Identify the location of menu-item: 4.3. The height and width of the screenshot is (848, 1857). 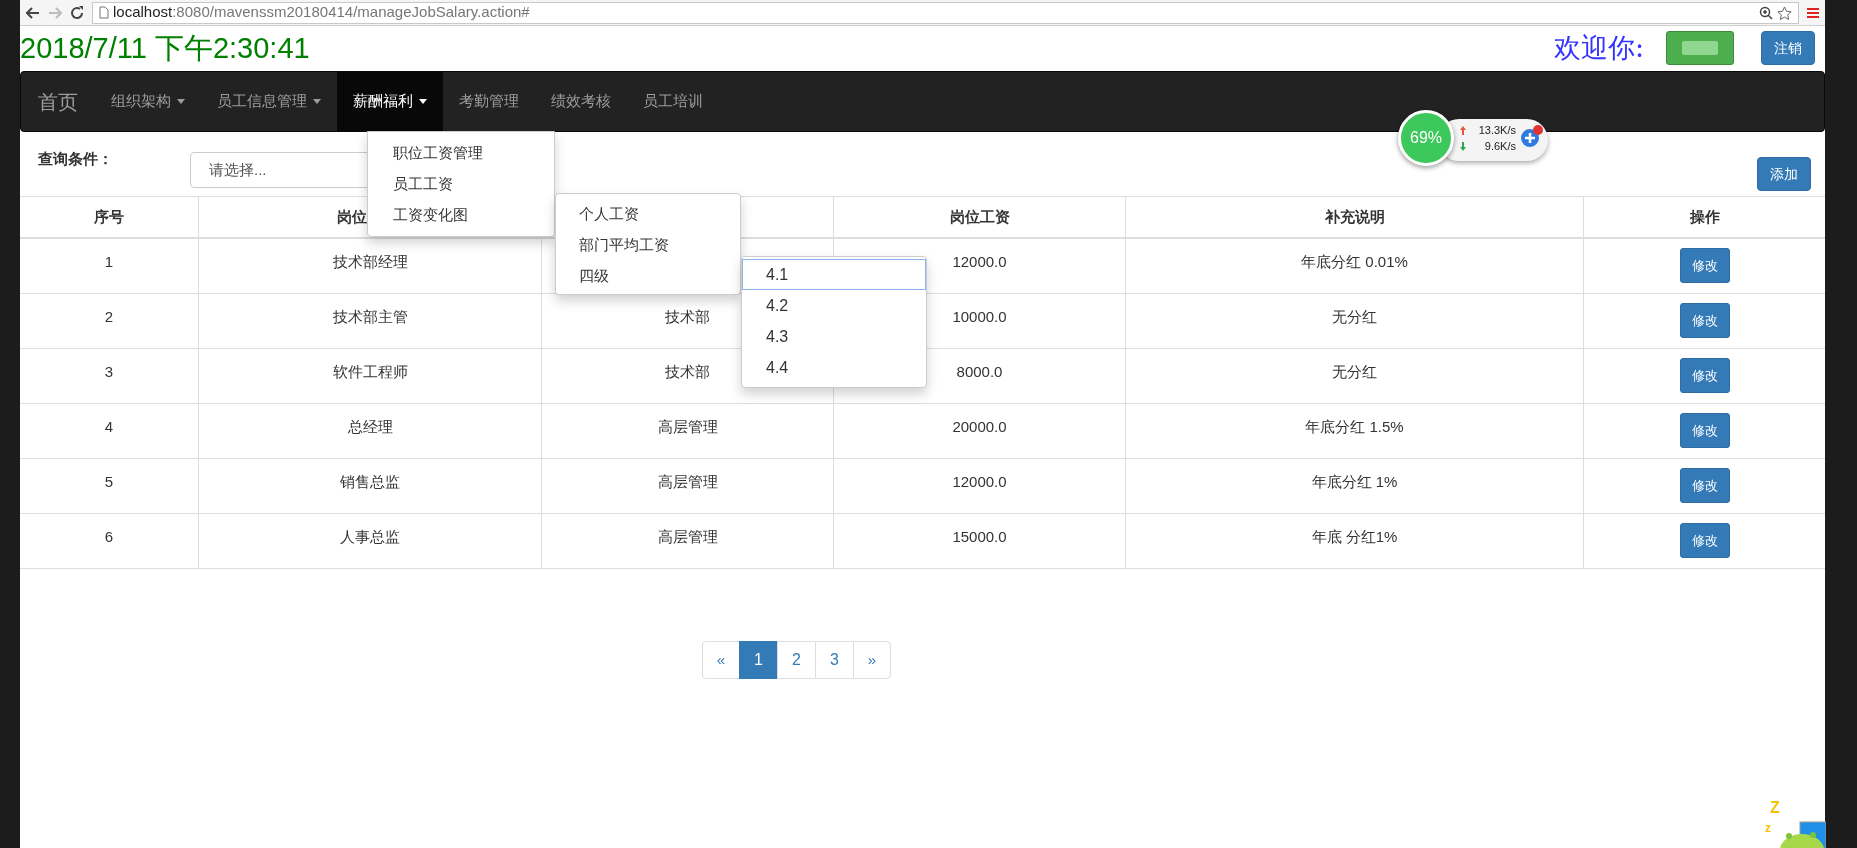
(834, 336).